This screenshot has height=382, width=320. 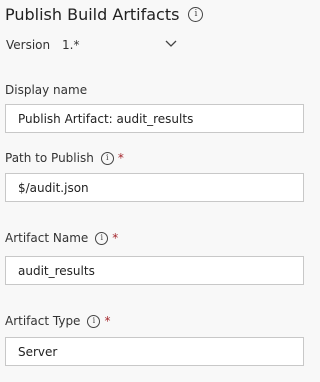 I want to click on display-name-label: Display name, so click(x=46, y=90).